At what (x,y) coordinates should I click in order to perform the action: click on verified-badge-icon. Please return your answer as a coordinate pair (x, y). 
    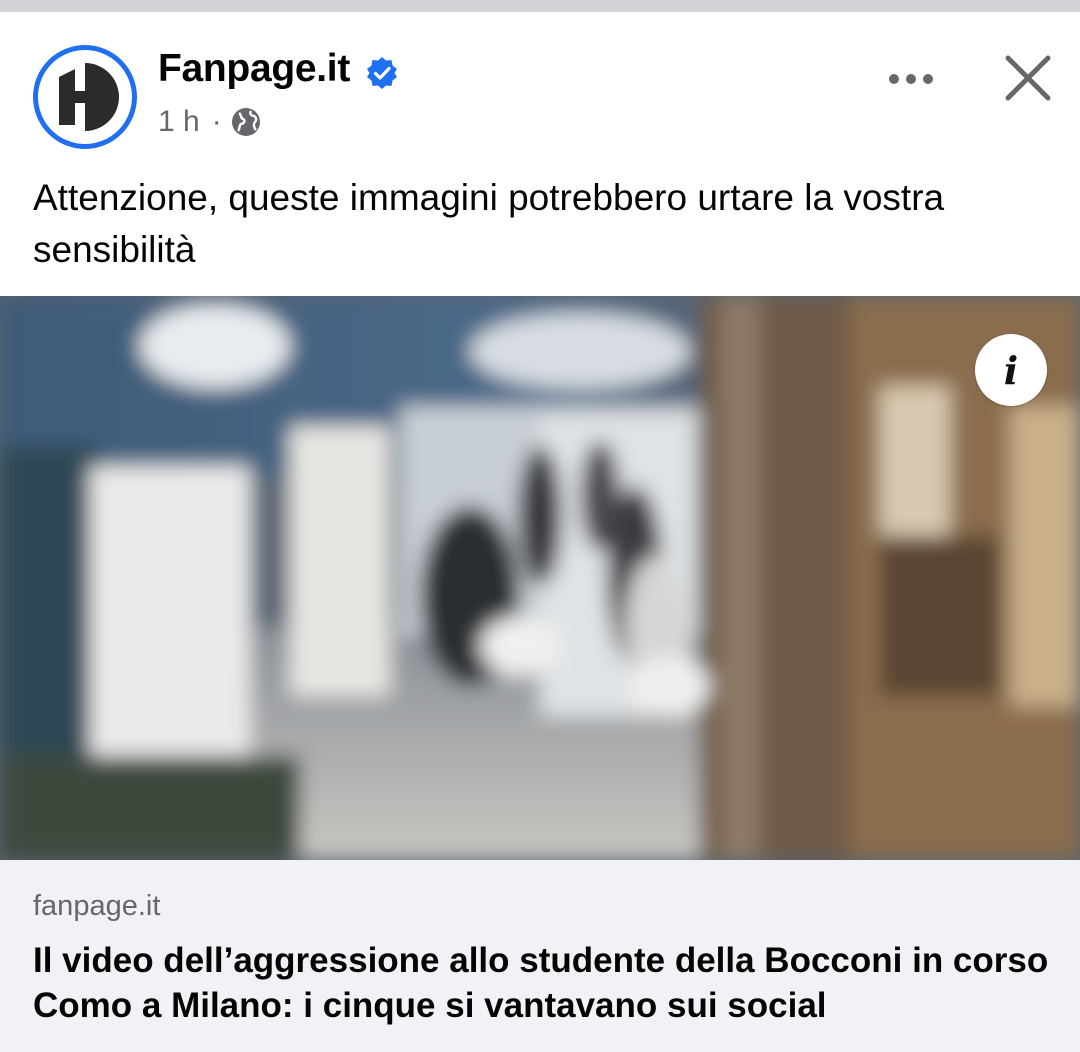
    Looking at the image, I should click on (382, 73).